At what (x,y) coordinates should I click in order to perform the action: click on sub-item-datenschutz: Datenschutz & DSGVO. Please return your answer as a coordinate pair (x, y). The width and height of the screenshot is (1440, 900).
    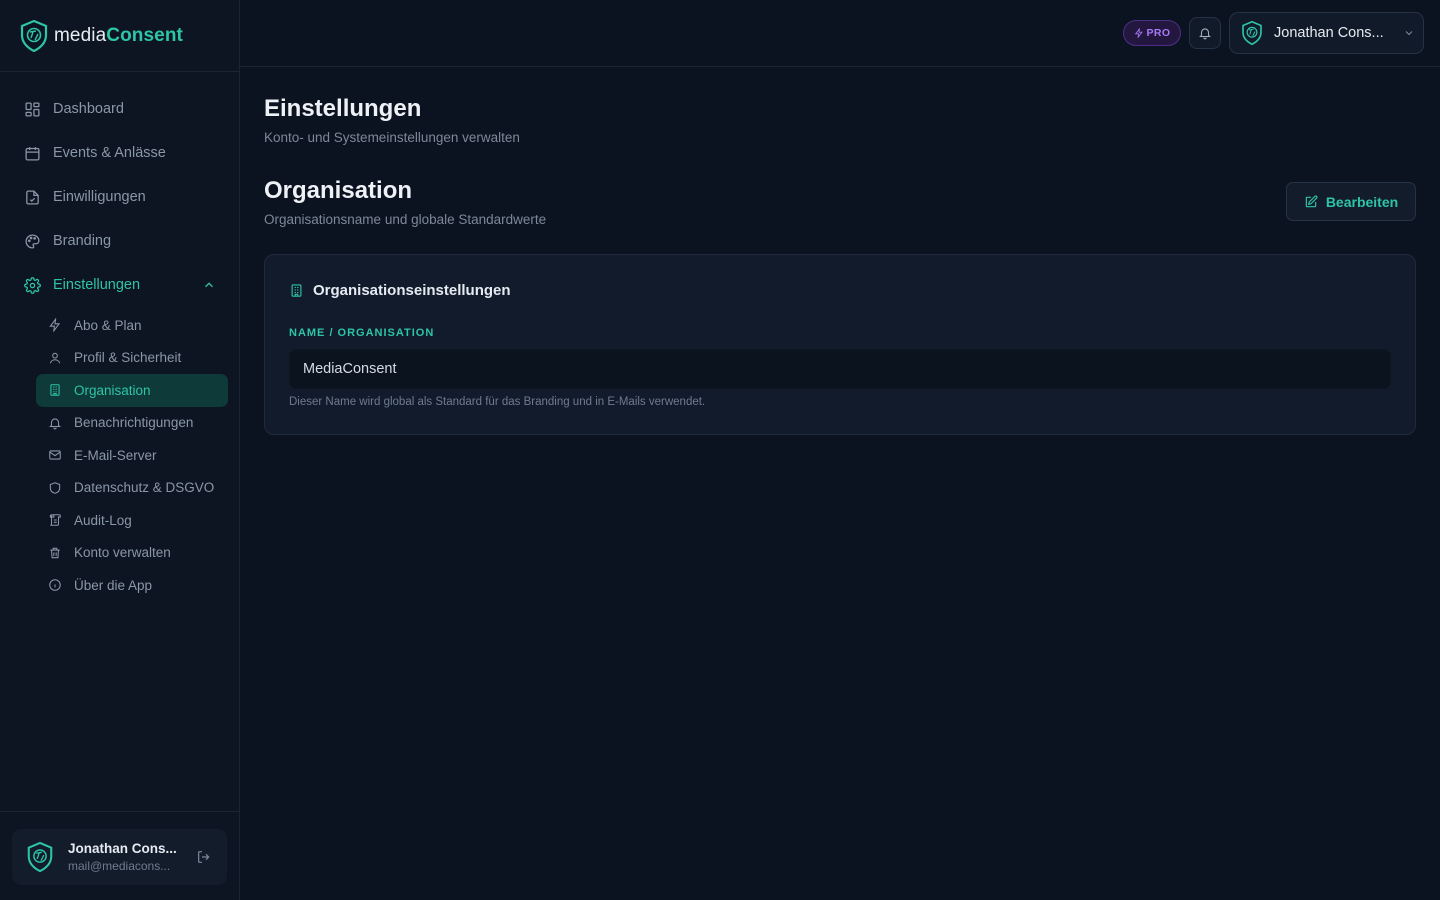
    Looking at the image, I should click on (132, 488).